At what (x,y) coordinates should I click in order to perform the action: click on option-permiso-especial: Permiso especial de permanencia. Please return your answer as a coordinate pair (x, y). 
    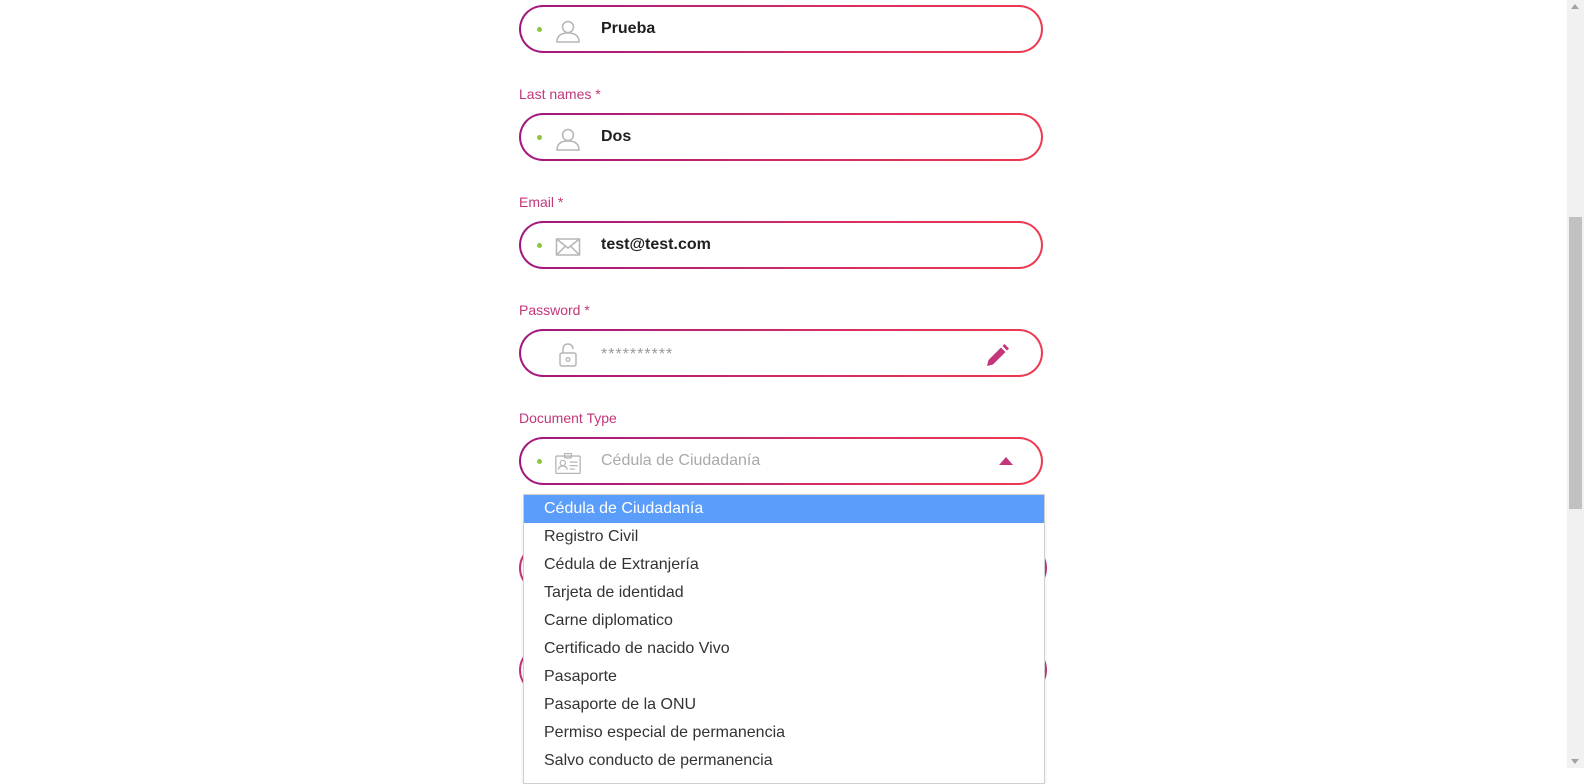
    Looking at the image, I should click on (784, 733).